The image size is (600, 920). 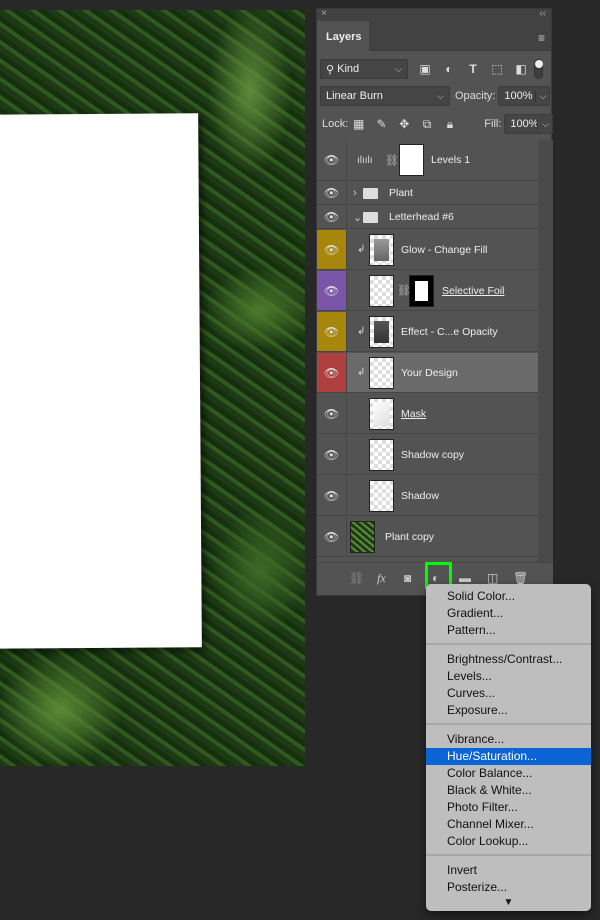 I want to click on layer-row: 👁︎ Shadow, so click(x=427, y=496).